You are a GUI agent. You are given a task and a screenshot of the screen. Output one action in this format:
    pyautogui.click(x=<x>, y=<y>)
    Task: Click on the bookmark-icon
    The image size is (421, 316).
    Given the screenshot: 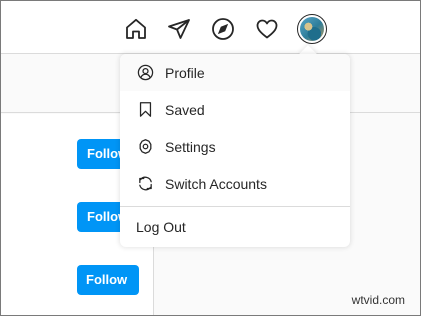 What is the action you would take?
    pyautogui.click(x=145, y=110)
    